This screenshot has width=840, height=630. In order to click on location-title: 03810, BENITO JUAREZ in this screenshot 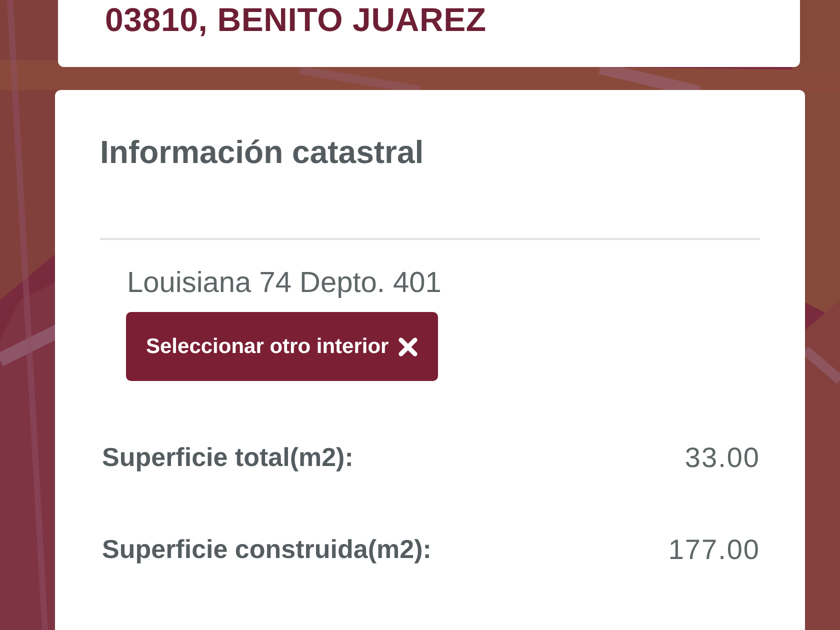, I will do `click(295, 19)`.